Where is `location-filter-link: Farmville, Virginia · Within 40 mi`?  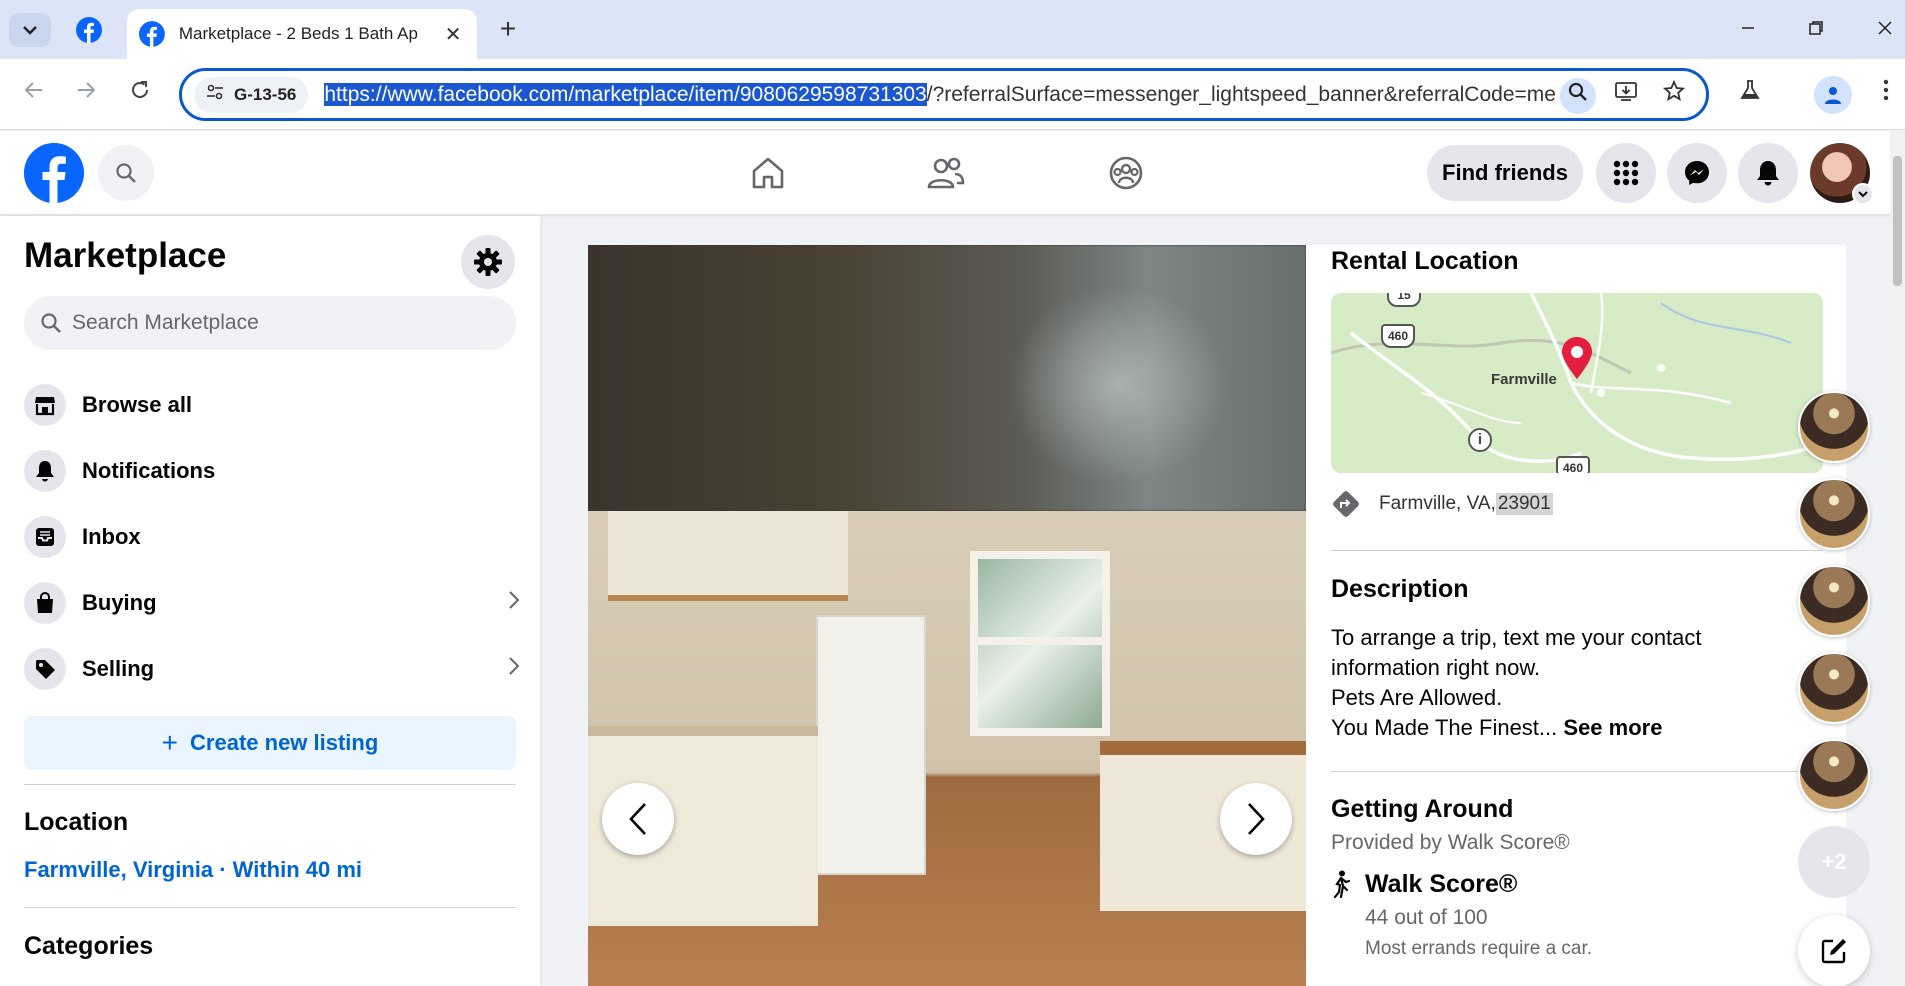 location-filter-link: Farmville, Virginia · Within 40 mi is located at coordinates (193, 870).